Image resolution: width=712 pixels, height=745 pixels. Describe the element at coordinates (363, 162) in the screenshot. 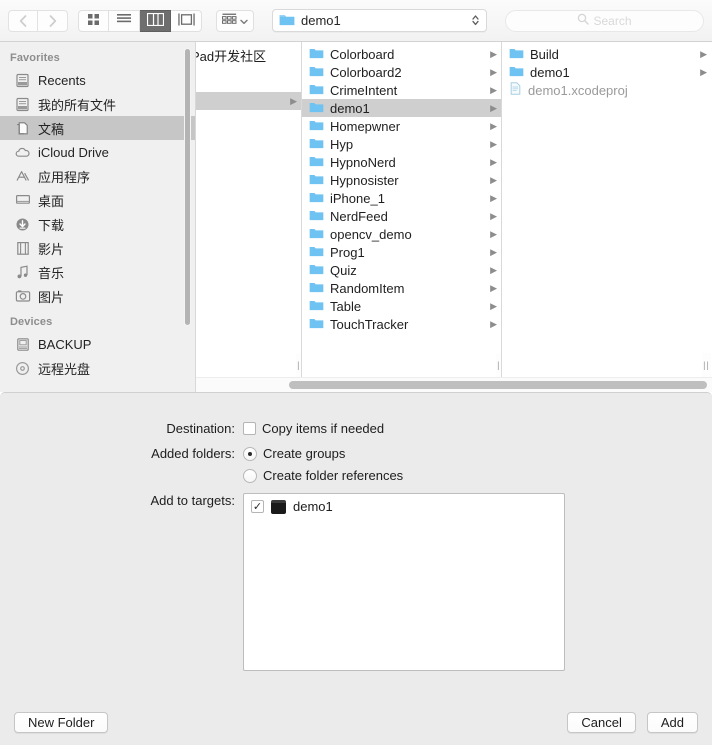

I see `list-item-label: HypnoNerd` at that location.